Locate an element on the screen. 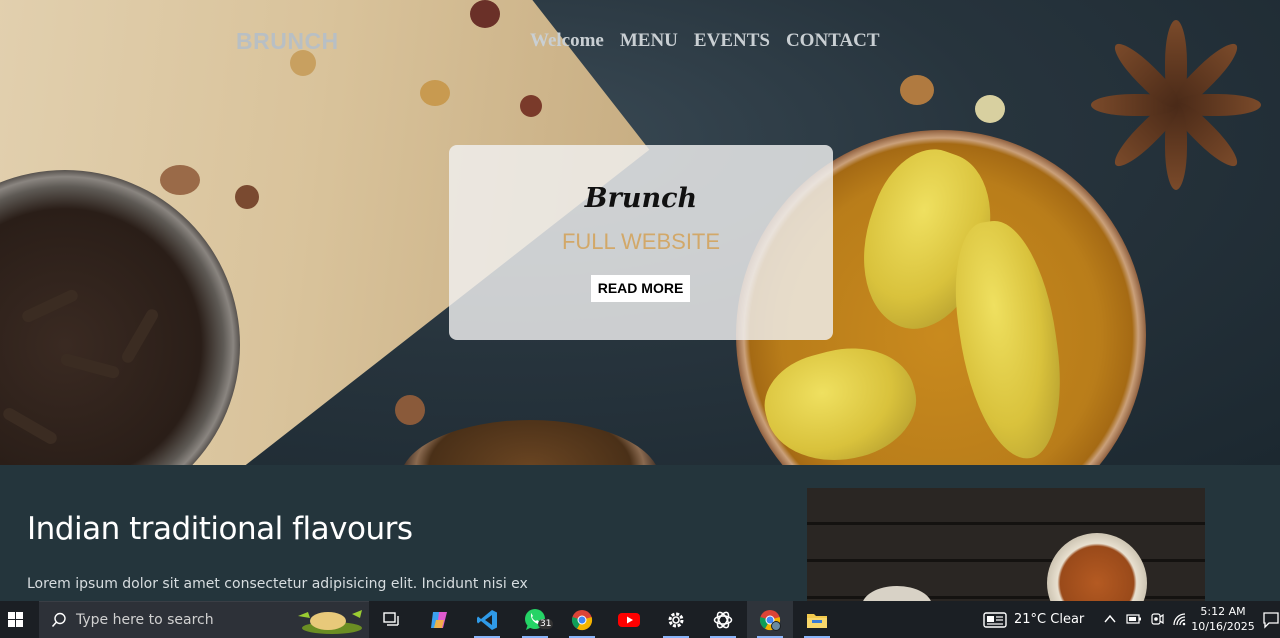 The width and height of the screenshot is (1280, 638). task-view-icon is located at coordinates (391, 618).